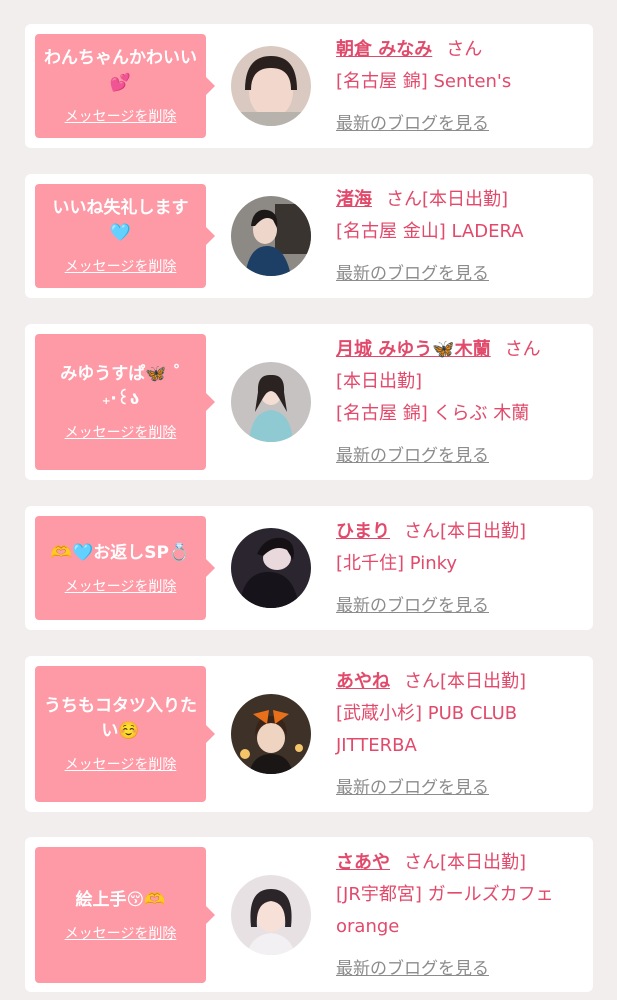  I want to click on shop-label: [名古屋 錦] くらぶ 木蘭, so click(433, 413).